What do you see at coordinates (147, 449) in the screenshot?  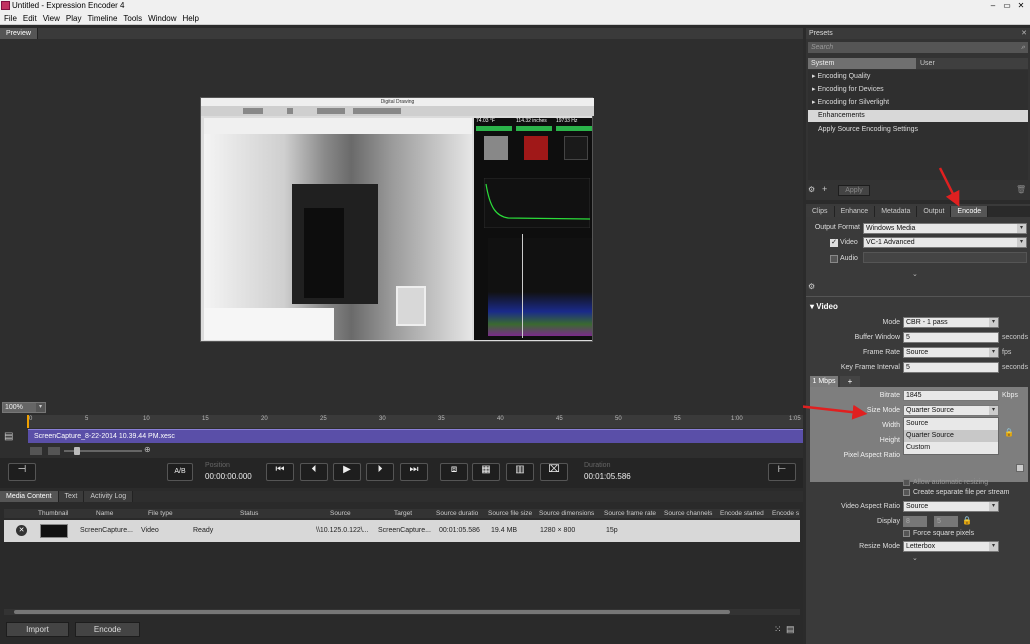 I see `zoom-in-icon: ⊕` at bounding box center [147, 449].